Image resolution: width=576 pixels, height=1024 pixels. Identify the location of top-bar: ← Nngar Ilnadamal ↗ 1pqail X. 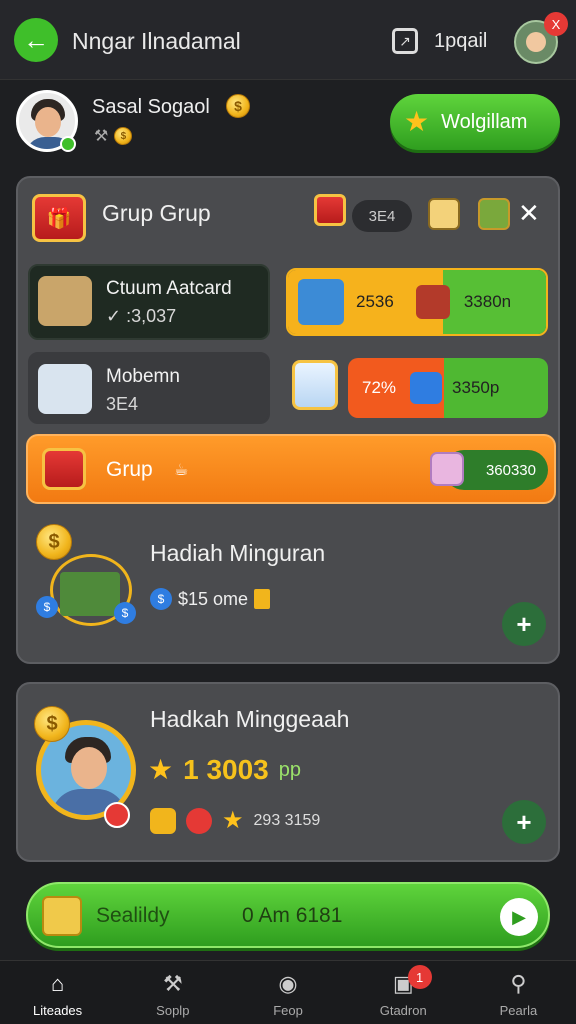
(288, 40).